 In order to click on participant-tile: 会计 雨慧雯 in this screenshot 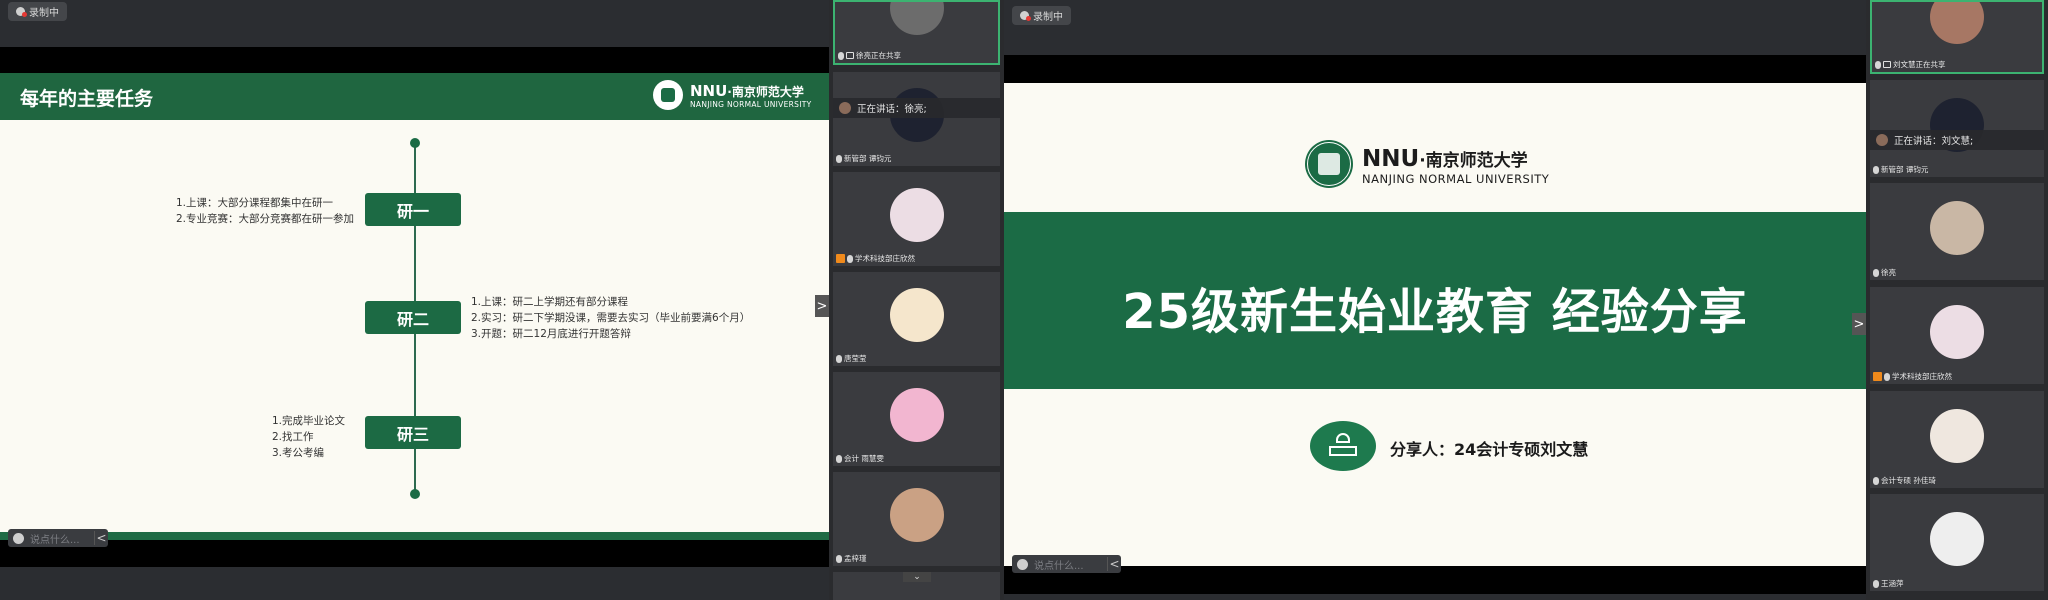, I will do `click(916, 419)`.